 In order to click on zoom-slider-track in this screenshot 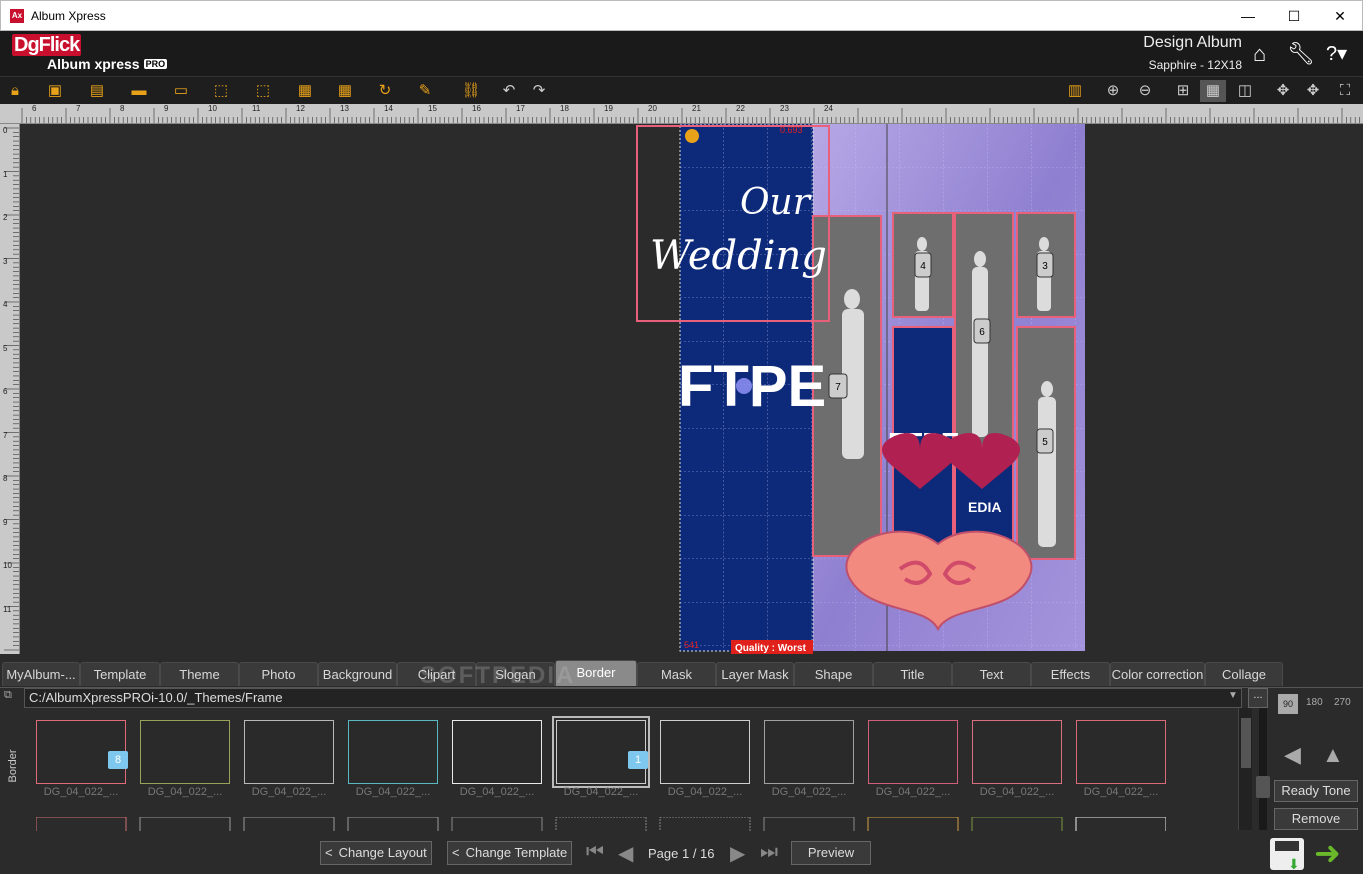, I will do `click(1263, 769)`.